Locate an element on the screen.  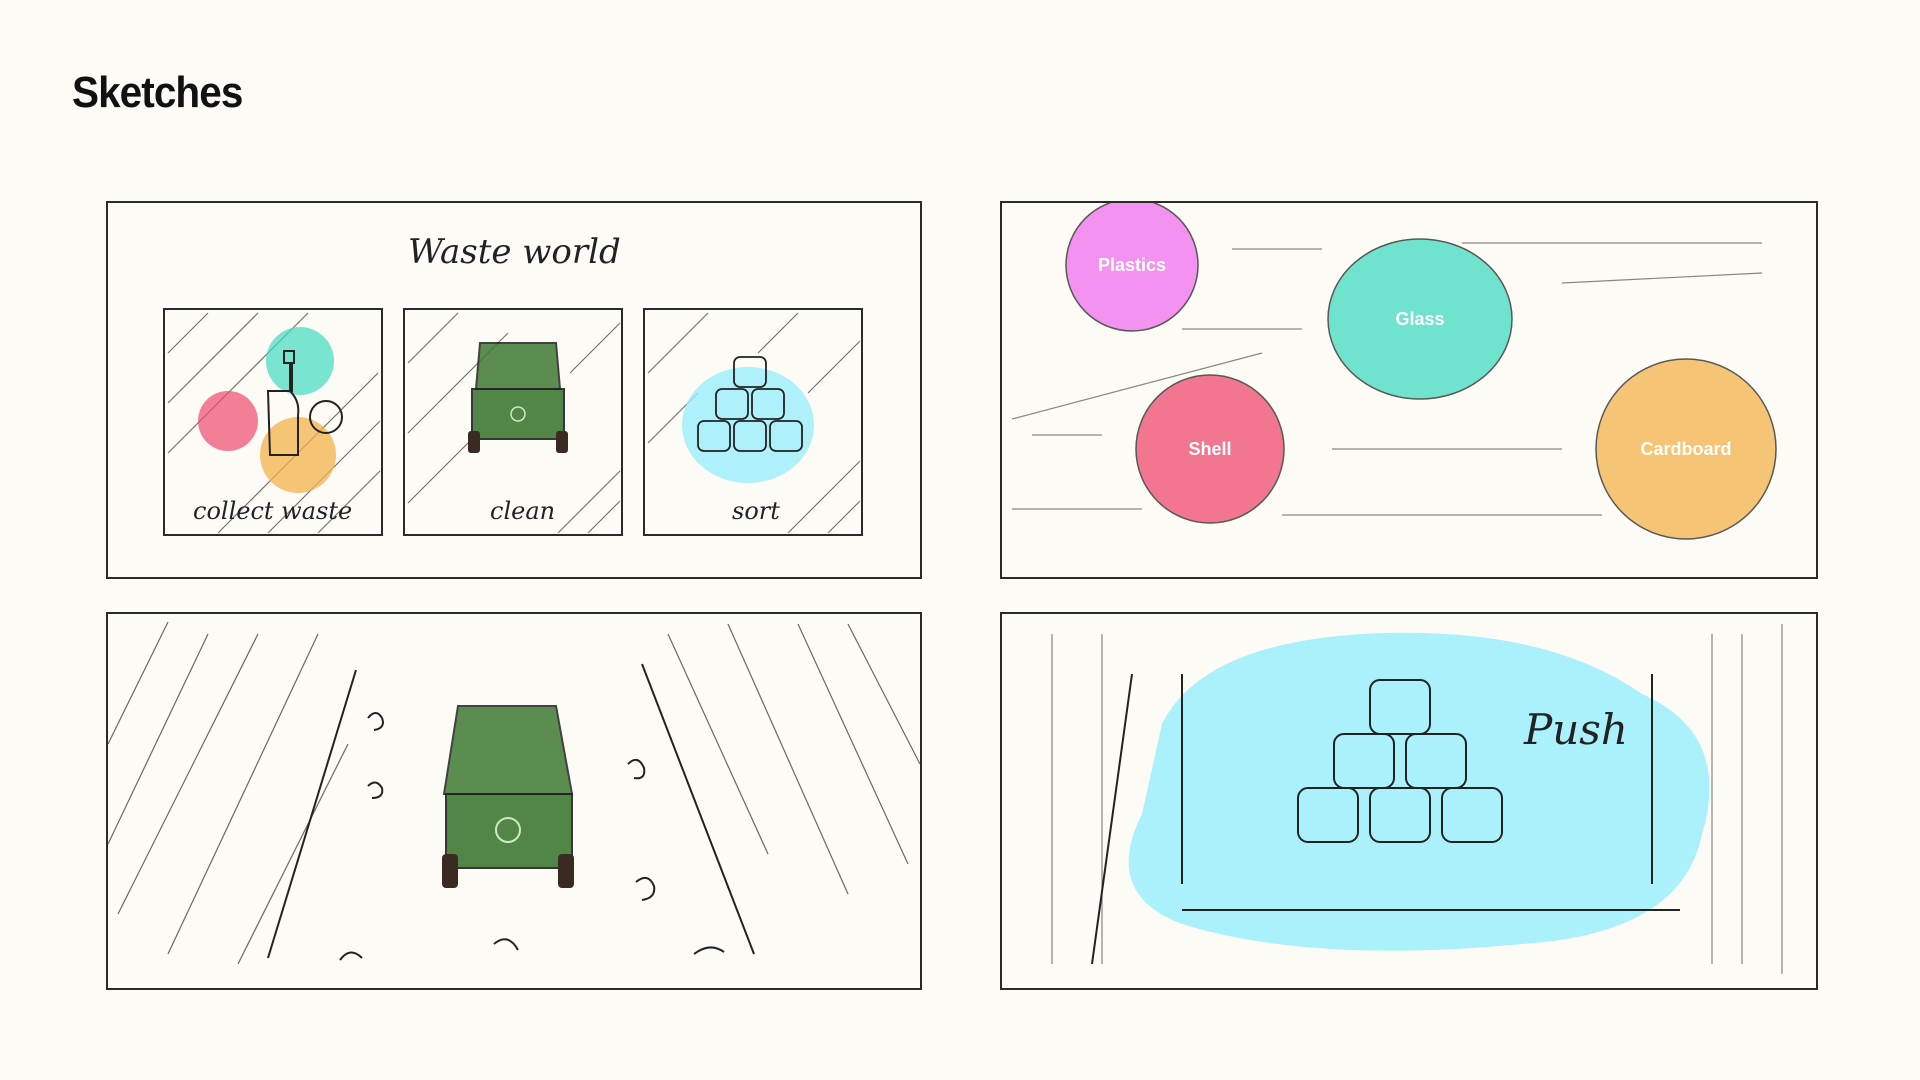
menu-card-label: clean is located at coordinates (522, 511).